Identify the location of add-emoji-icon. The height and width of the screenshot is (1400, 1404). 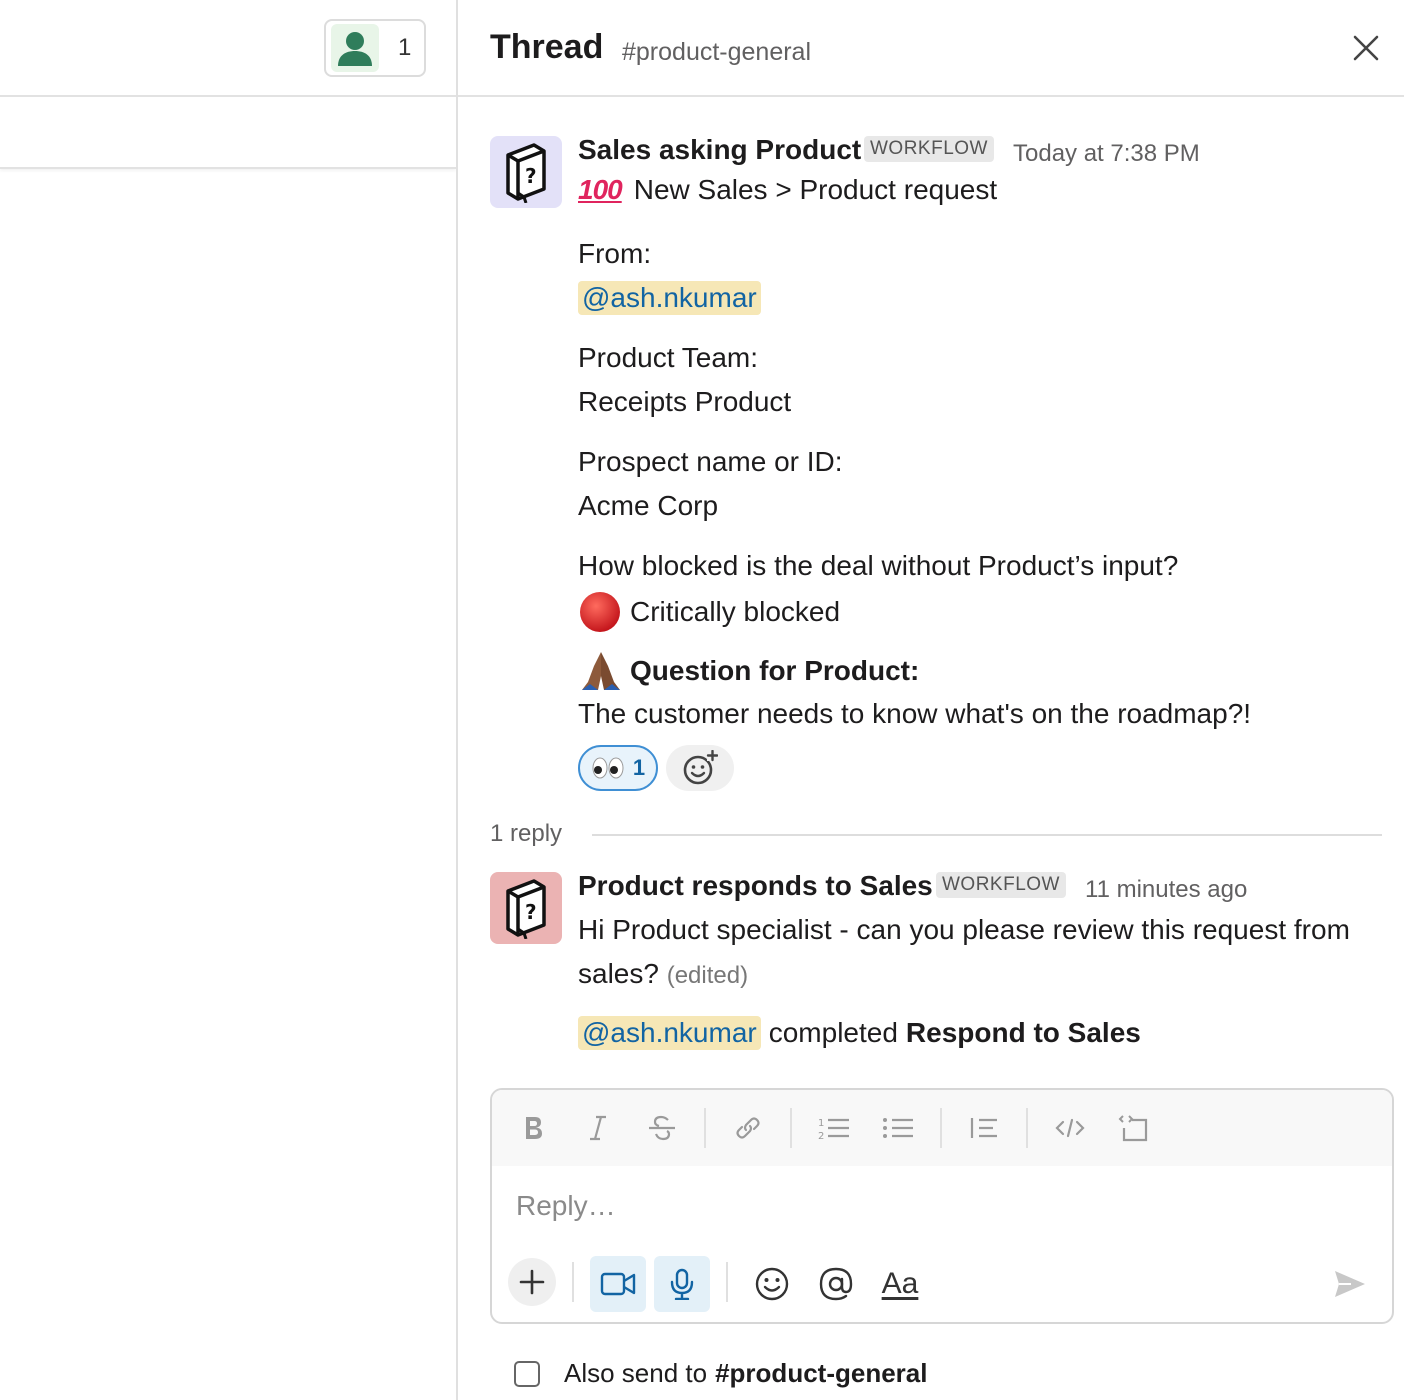
(700, 767).